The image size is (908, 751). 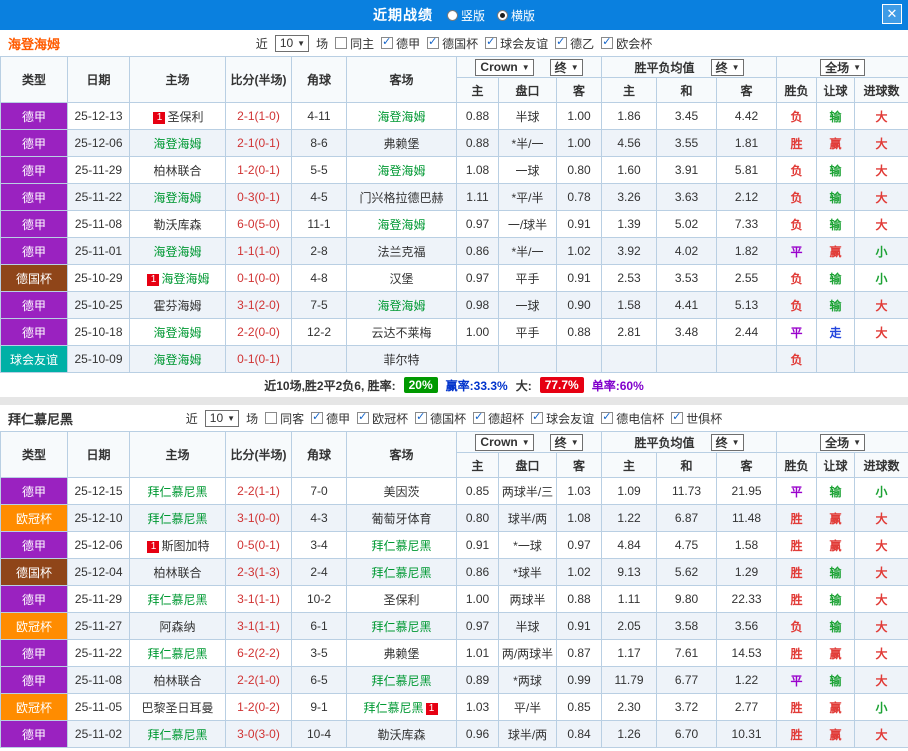 What do you see at coordinates (284, 418) in the screenshot?
I see `filter-option: 同客` at bounding box center [284, 418].